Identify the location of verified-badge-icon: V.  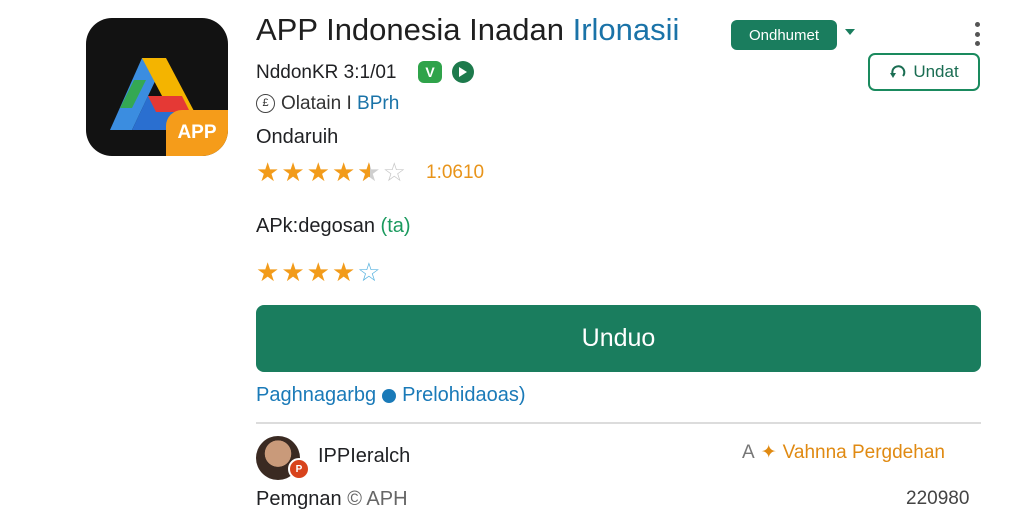
(430, 72).